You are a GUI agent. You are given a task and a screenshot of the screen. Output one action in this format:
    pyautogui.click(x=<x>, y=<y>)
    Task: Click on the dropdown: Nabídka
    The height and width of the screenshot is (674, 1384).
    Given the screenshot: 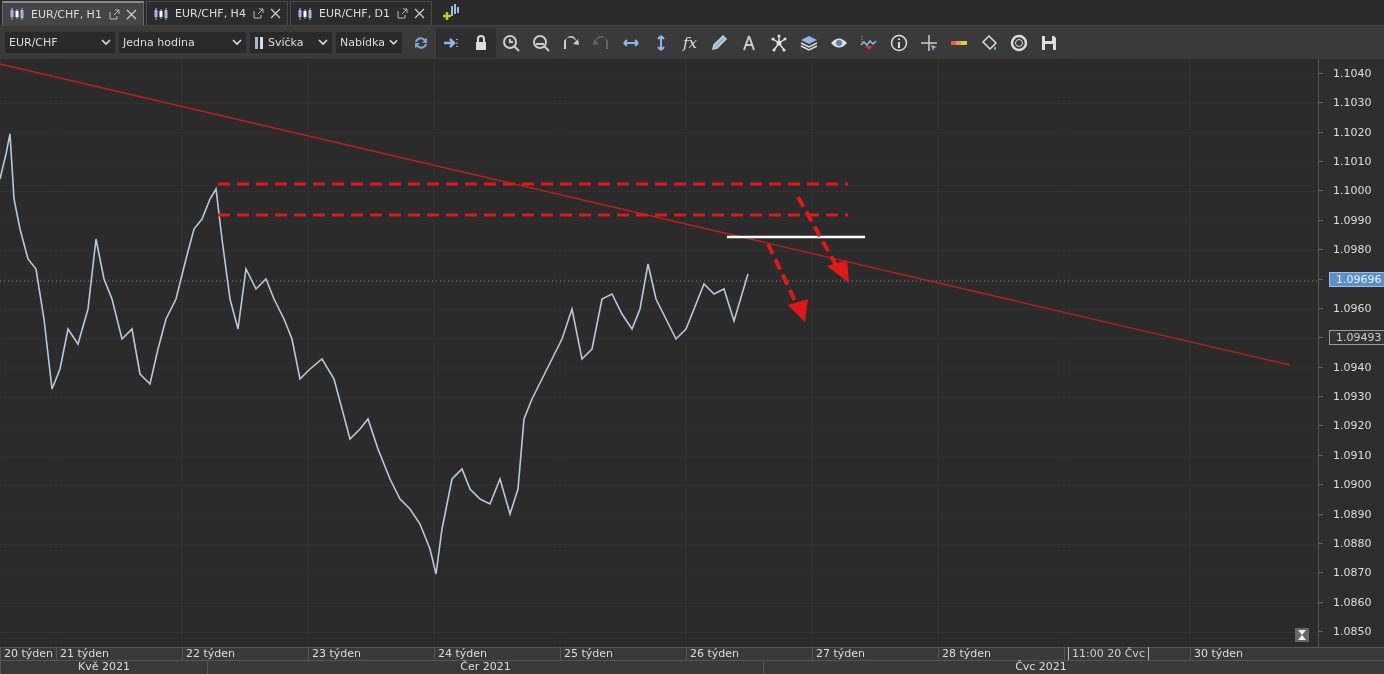 What is the action you would take?
    pyautogui.click(x=369, y=42)
    